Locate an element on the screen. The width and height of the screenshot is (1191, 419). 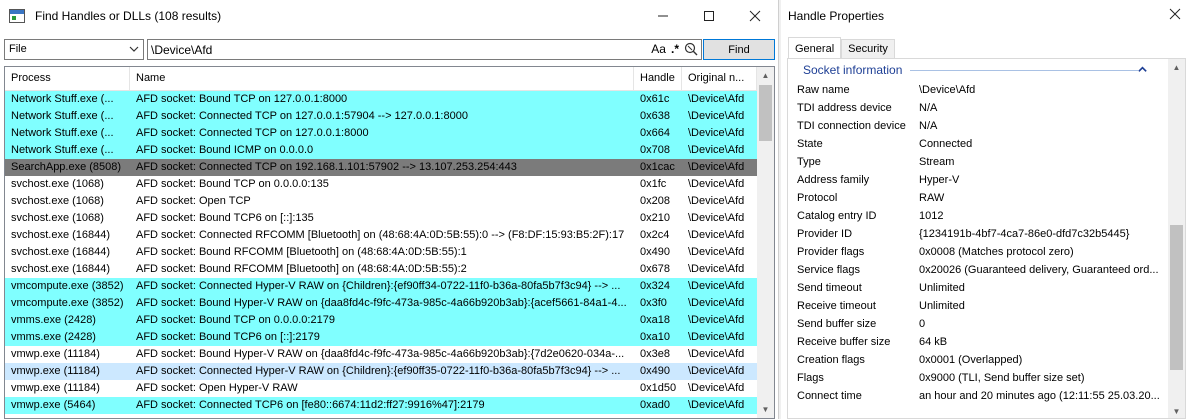
property-label: Receive timeout is located at coordinates (836, 306).